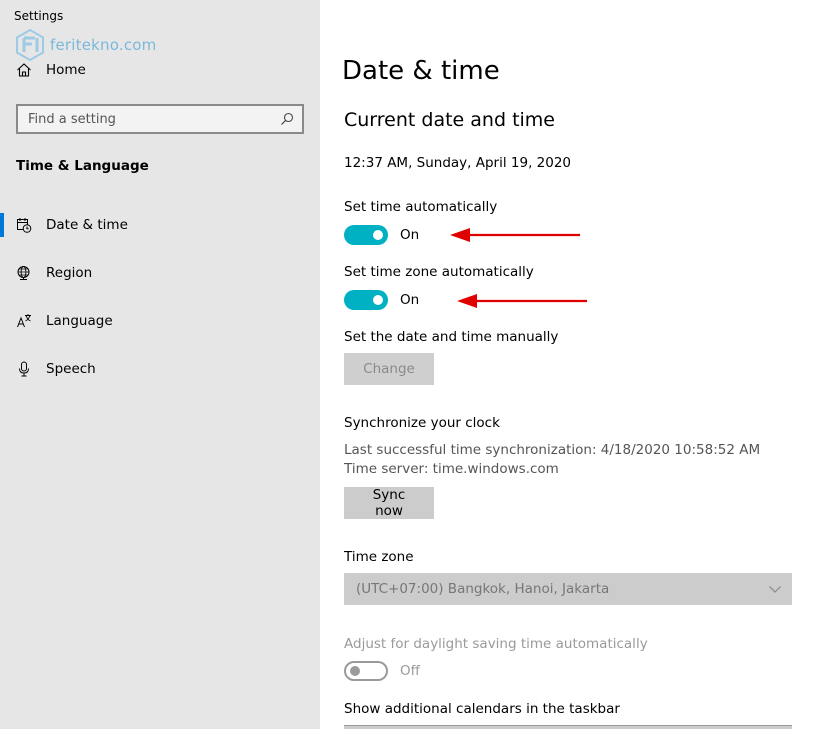 The height and width of the screenshot is (729, 823). What do you see at coordinates (366, 235) in the screenshot?
I see `set-time-auto-toggle` at bounding box center [366, 235].